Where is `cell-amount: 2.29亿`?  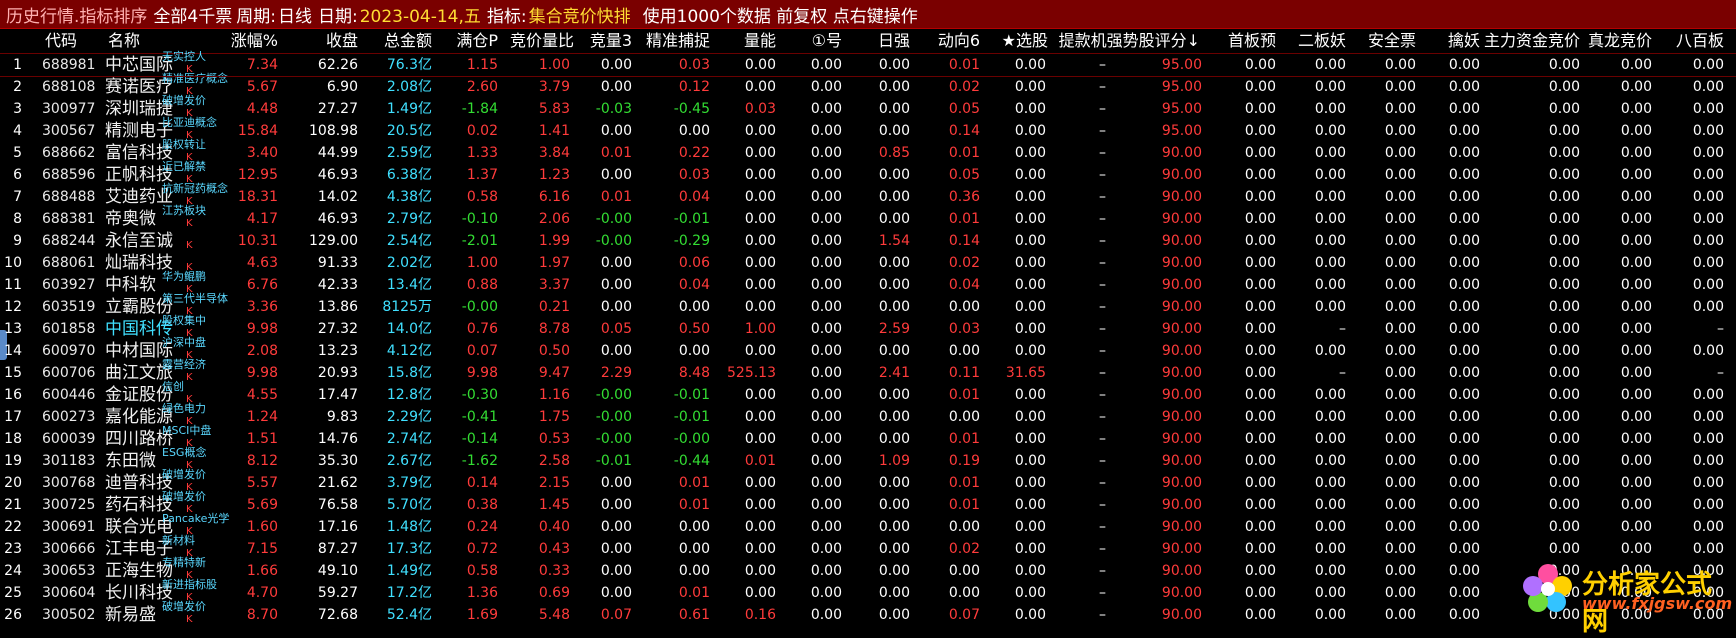 cell-amount: 2.29亿 is located at coordinates (409, 417).